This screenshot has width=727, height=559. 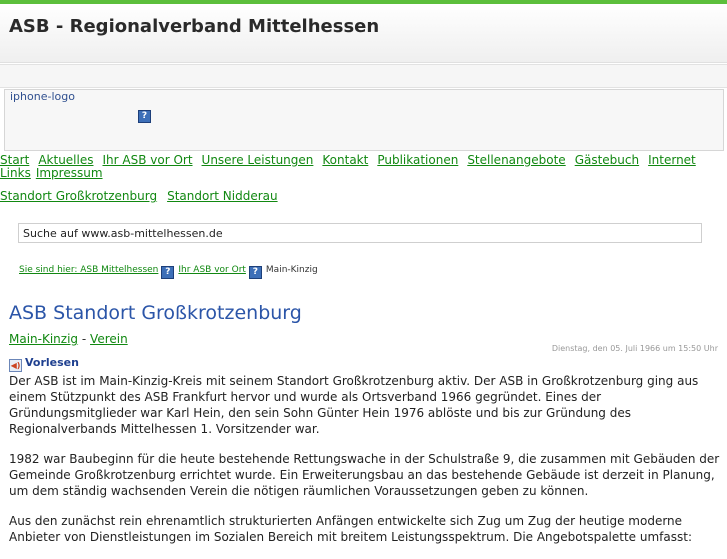 What do you see at coordinates (363, 76) in the screenshot?
I see `header-band` at bounding box center [363, 76].